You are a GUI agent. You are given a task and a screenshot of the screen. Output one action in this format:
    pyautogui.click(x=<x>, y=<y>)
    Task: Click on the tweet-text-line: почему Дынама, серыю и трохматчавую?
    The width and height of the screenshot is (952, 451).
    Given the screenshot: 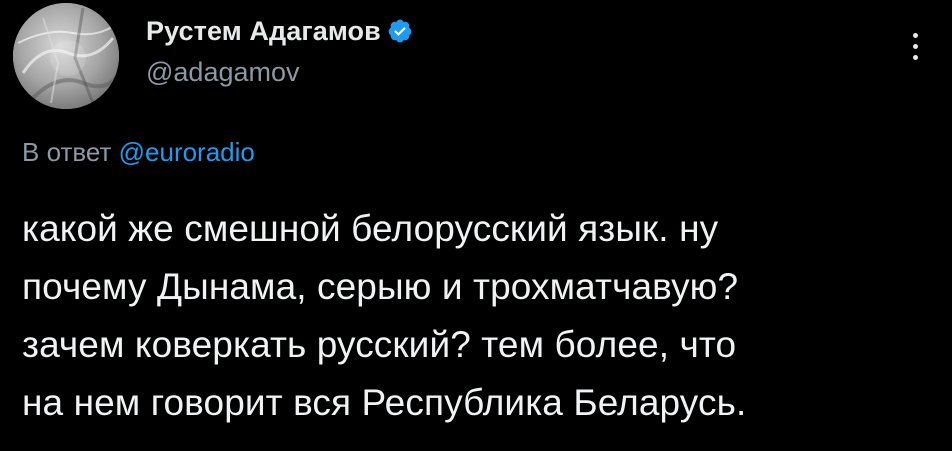 What is the action you would take?
    pyautogui.click(x=380, y=286)
    